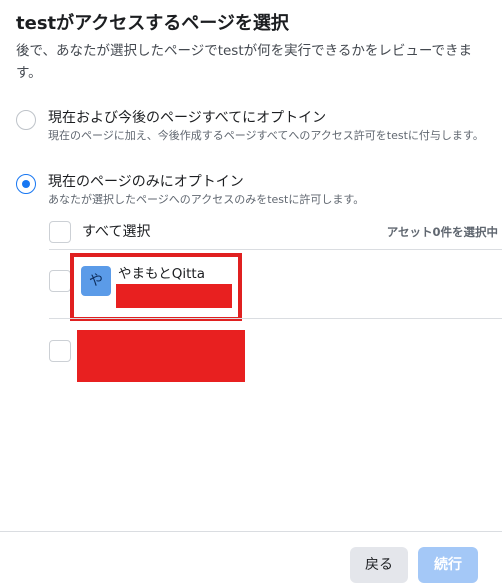  What do you see at coordinates (26, 120) in the screenshot?
I see `radio-button-unselected` at bounding box center [26, 120].